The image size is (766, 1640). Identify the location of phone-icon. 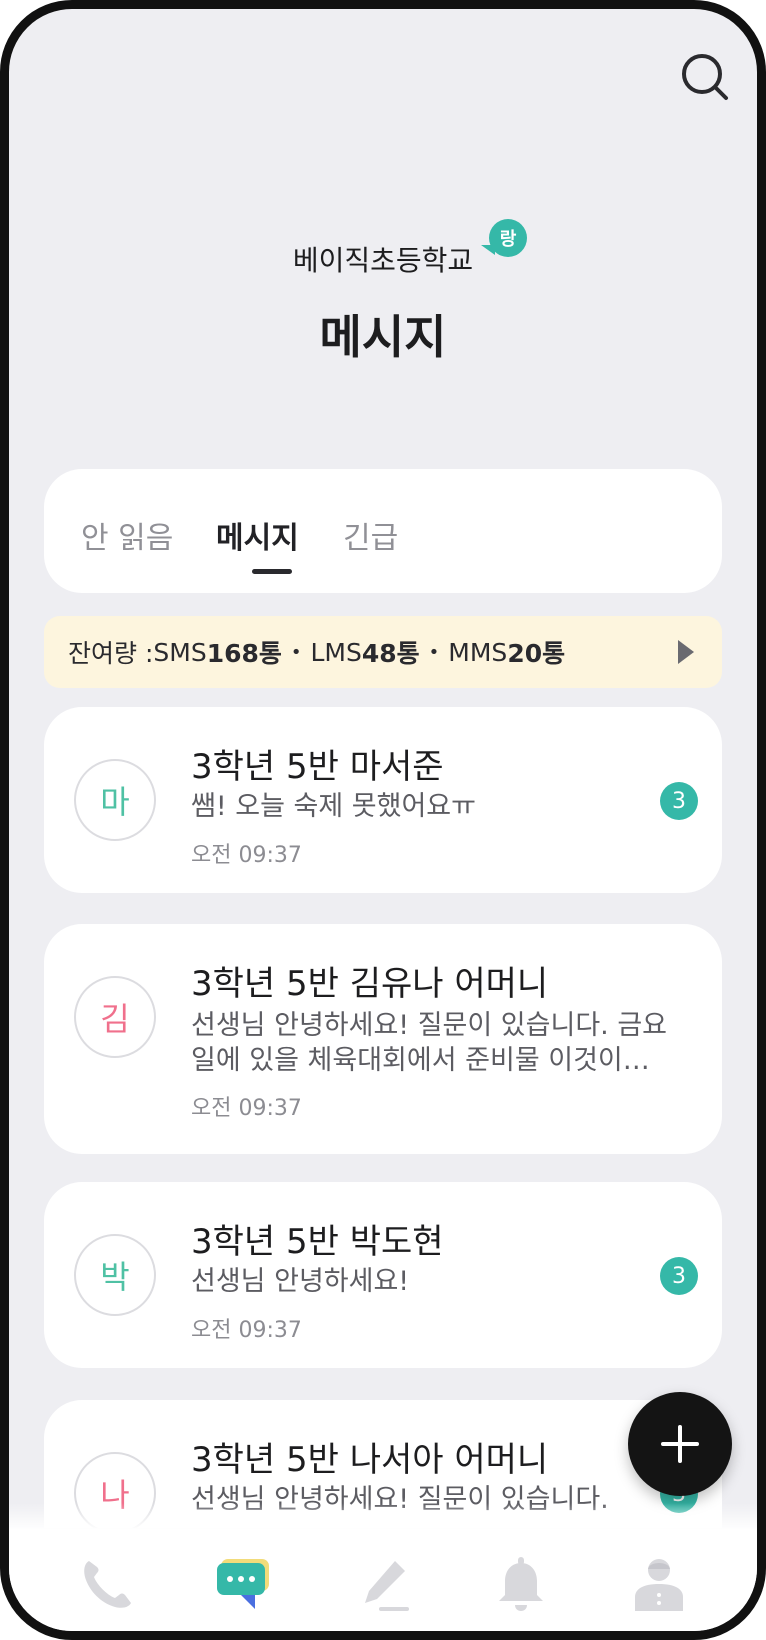
(107, 1584).